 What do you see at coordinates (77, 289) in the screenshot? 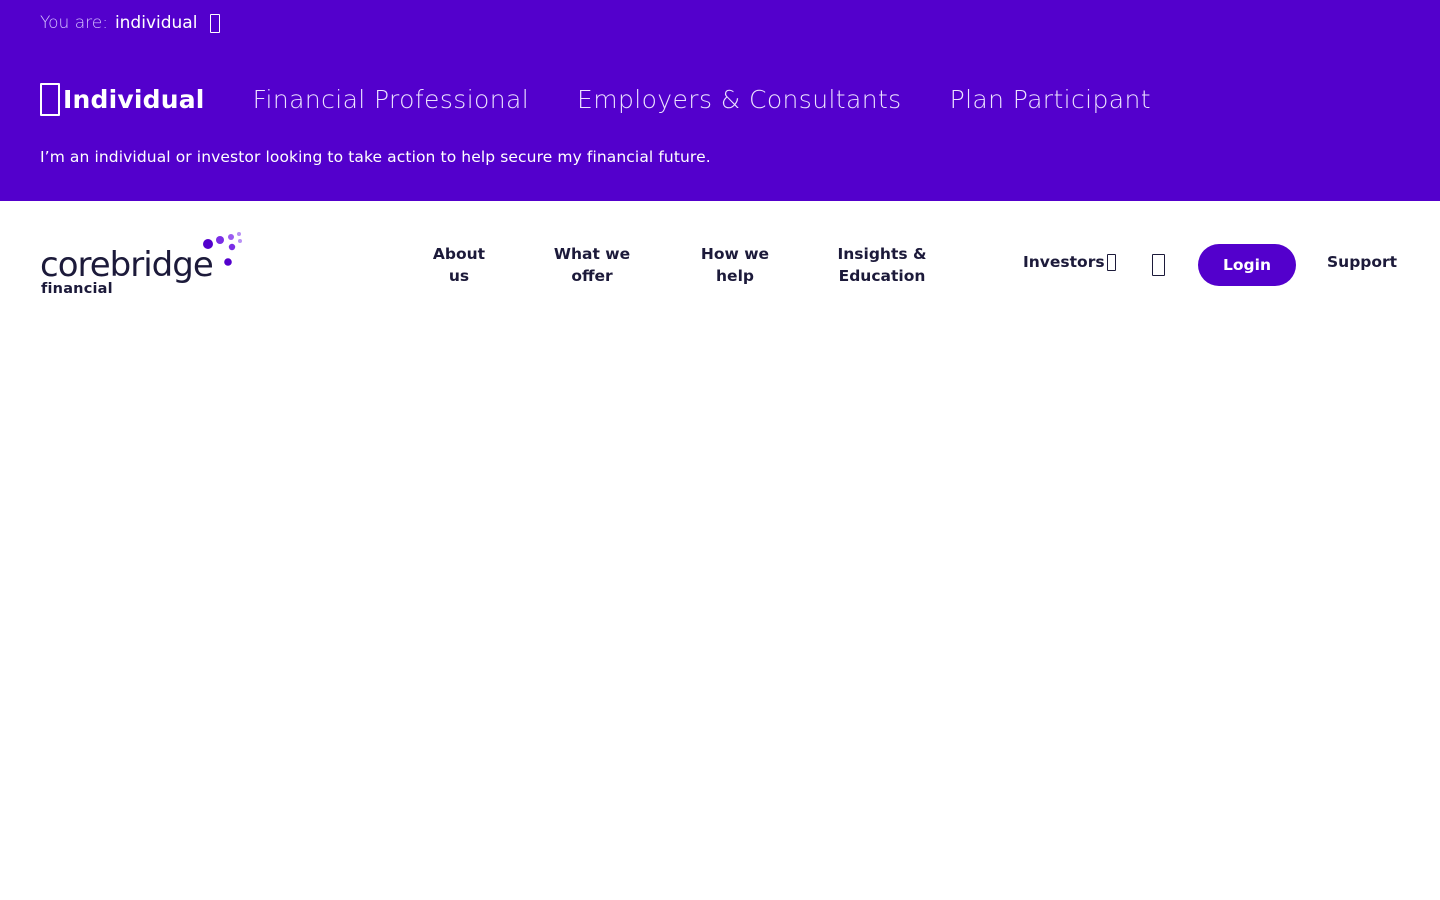
I see `logo-subtitle: financial` at bounding box center [77, 289].